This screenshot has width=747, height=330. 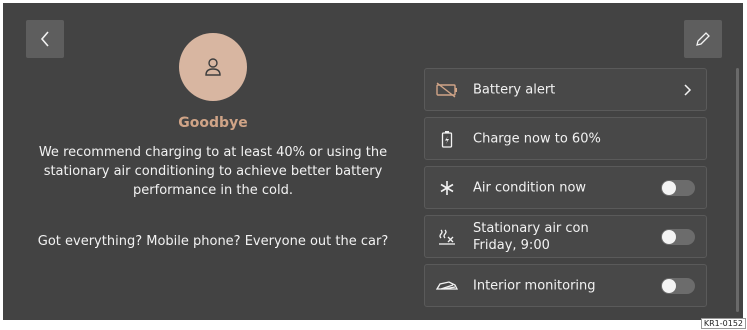 I want to click on edit-button, so click(x=703, y=39).